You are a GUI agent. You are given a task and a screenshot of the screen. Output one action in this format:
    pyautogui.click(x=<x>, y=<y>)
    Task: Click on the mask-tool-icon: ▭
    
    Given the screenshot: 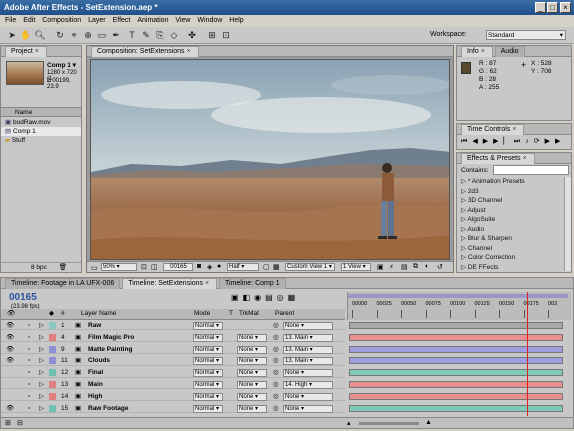 What is the action you would take?
    pyautogui.click(x=102, y=35)
    